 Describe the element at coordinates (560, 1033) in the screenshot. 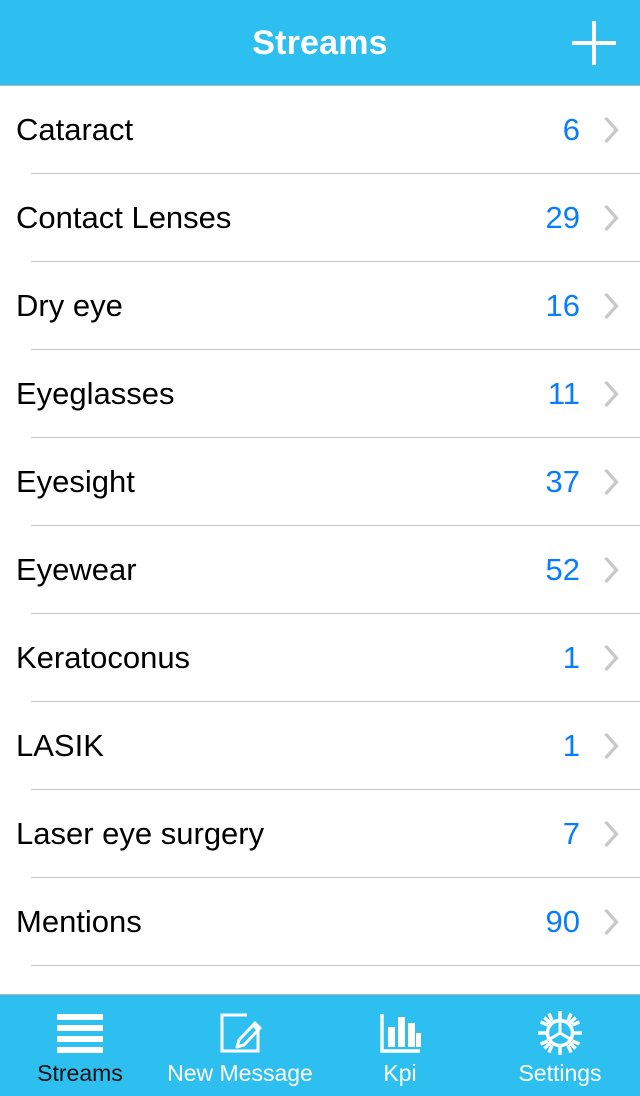

I see `gear-icon` at that location.